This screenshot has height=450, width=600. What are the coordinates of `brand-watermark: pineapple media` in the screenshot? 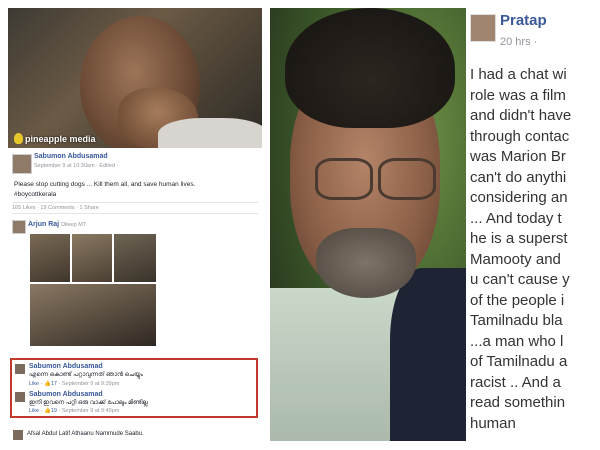 It's located at (55, 138).